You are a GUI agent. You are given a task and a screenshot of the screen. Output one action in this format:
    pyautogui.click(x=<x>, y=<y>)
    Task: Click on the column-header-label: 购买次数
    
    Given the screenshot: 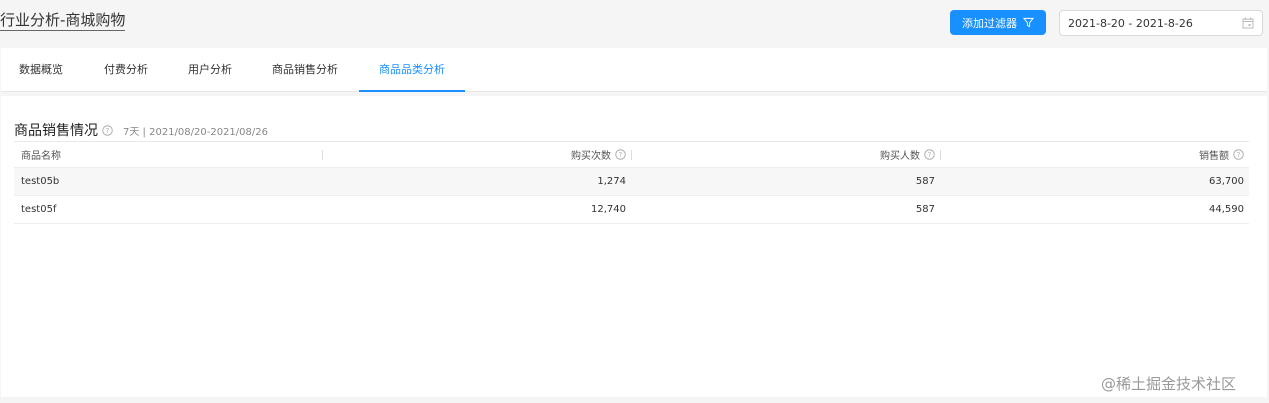 What is the action you would take?
    pyautogui.click(x=591, y=156)
    